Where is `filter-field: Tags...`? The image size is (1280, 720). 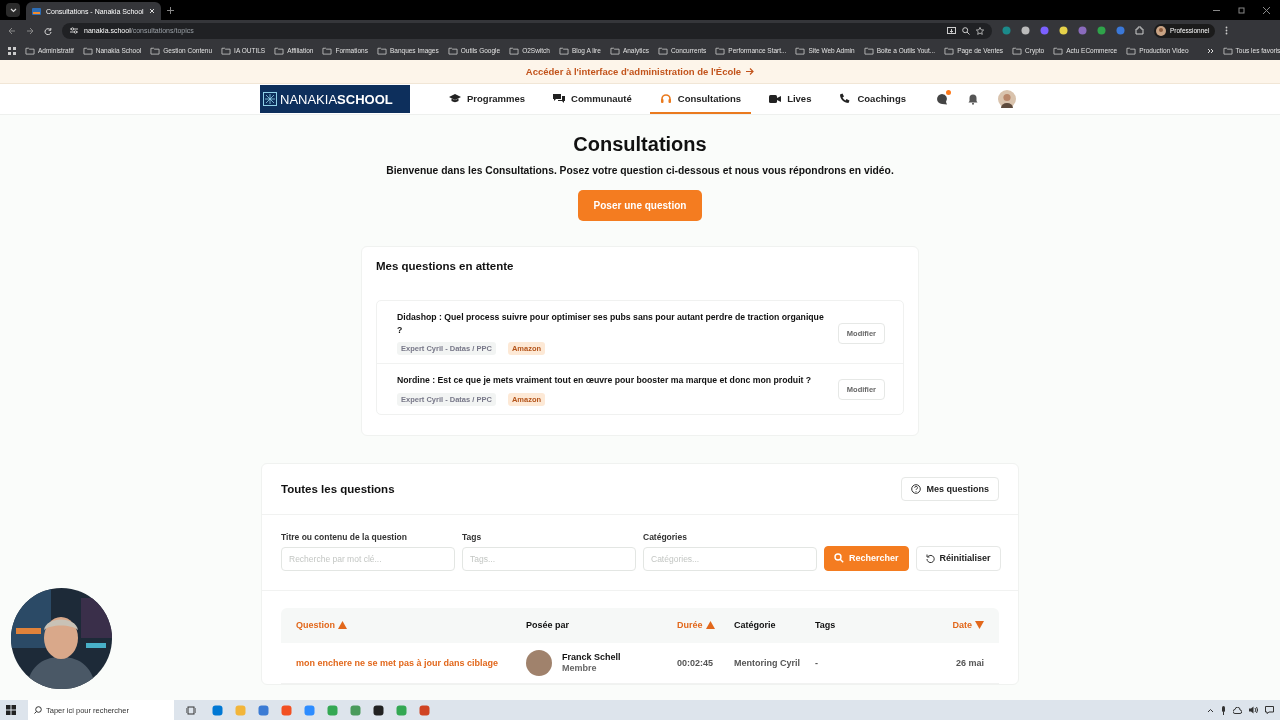
filter-field: Tags... is located at coordinates (549, 558).